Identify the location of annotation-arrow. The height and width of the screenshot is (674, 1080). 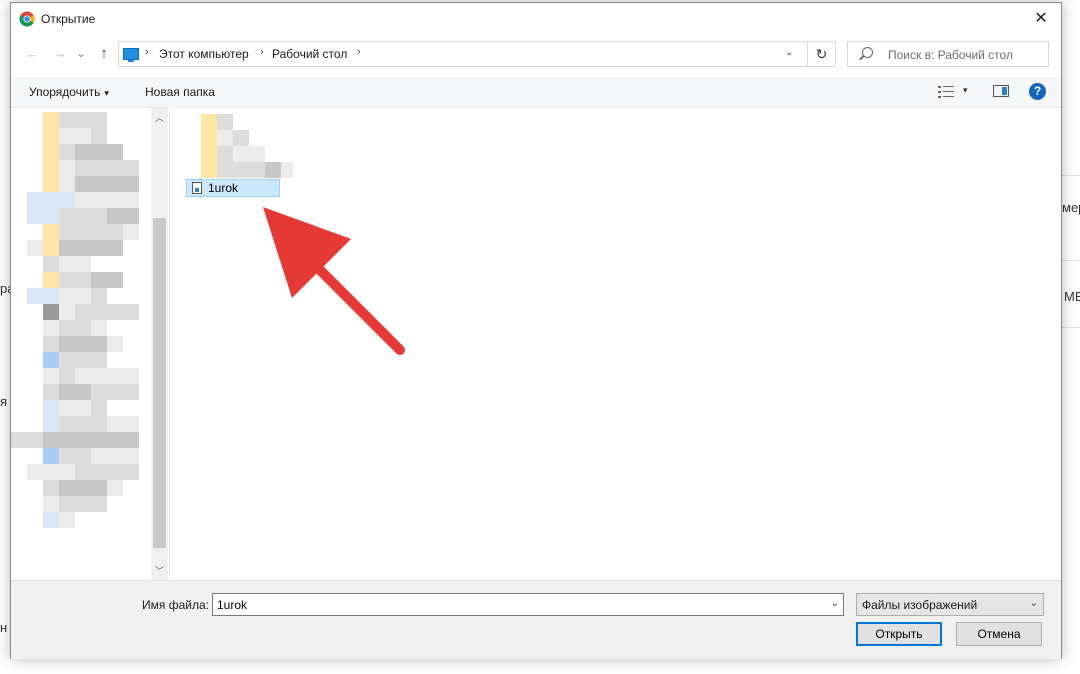
(334, 281).